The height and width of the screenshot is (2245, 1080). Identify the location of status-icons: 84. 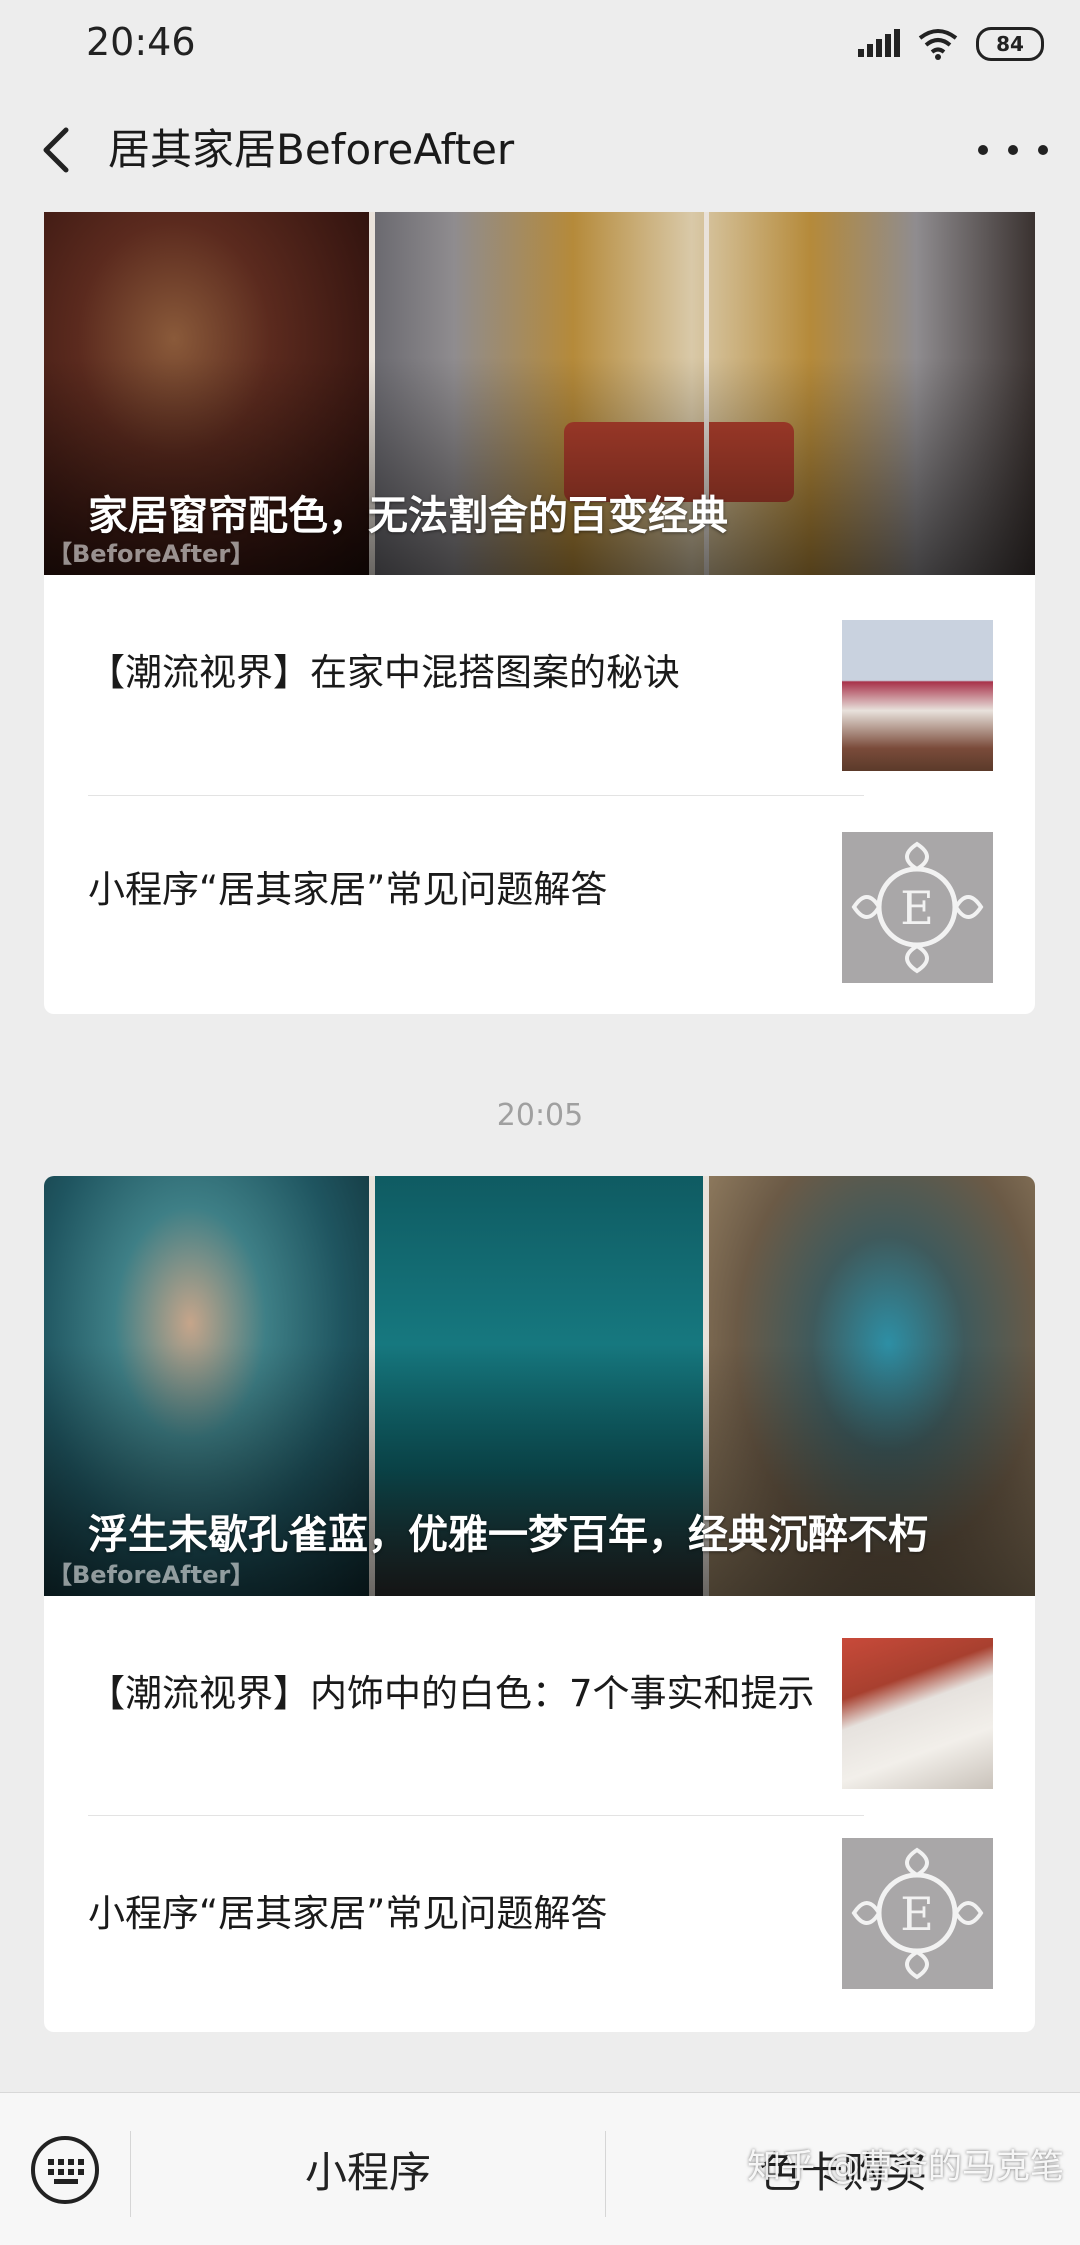
(951, 44).